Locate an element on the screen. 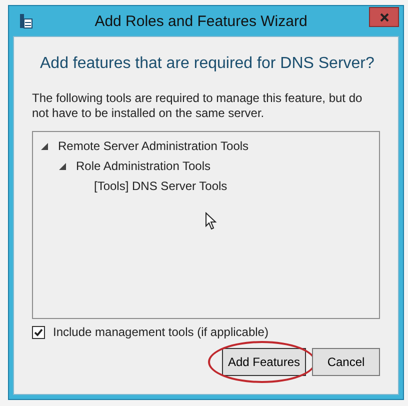 Image resolution: width=408 pixels, height=406 pixels. dialog-heading: Add features that are required for DNS Server? is located at coordinates (208, 64).